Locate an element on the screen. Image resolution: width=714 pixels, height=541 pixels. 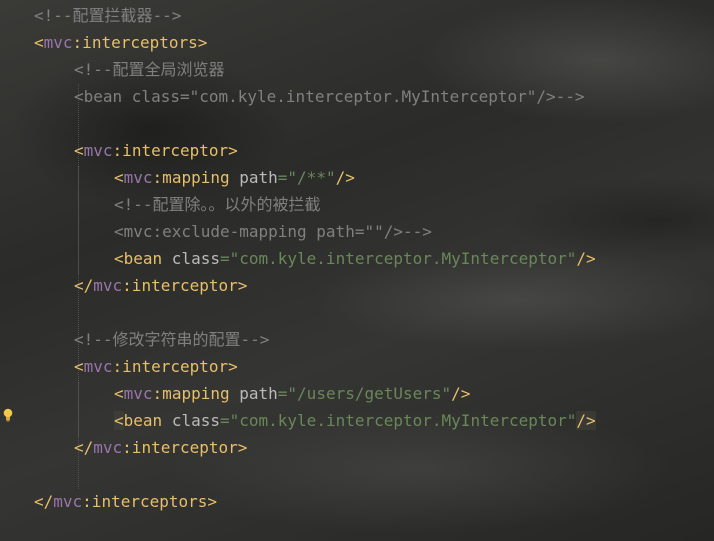
code-line: <mvc:mapping path="/users/getUsers"/> is located at coordinates (292, 393).